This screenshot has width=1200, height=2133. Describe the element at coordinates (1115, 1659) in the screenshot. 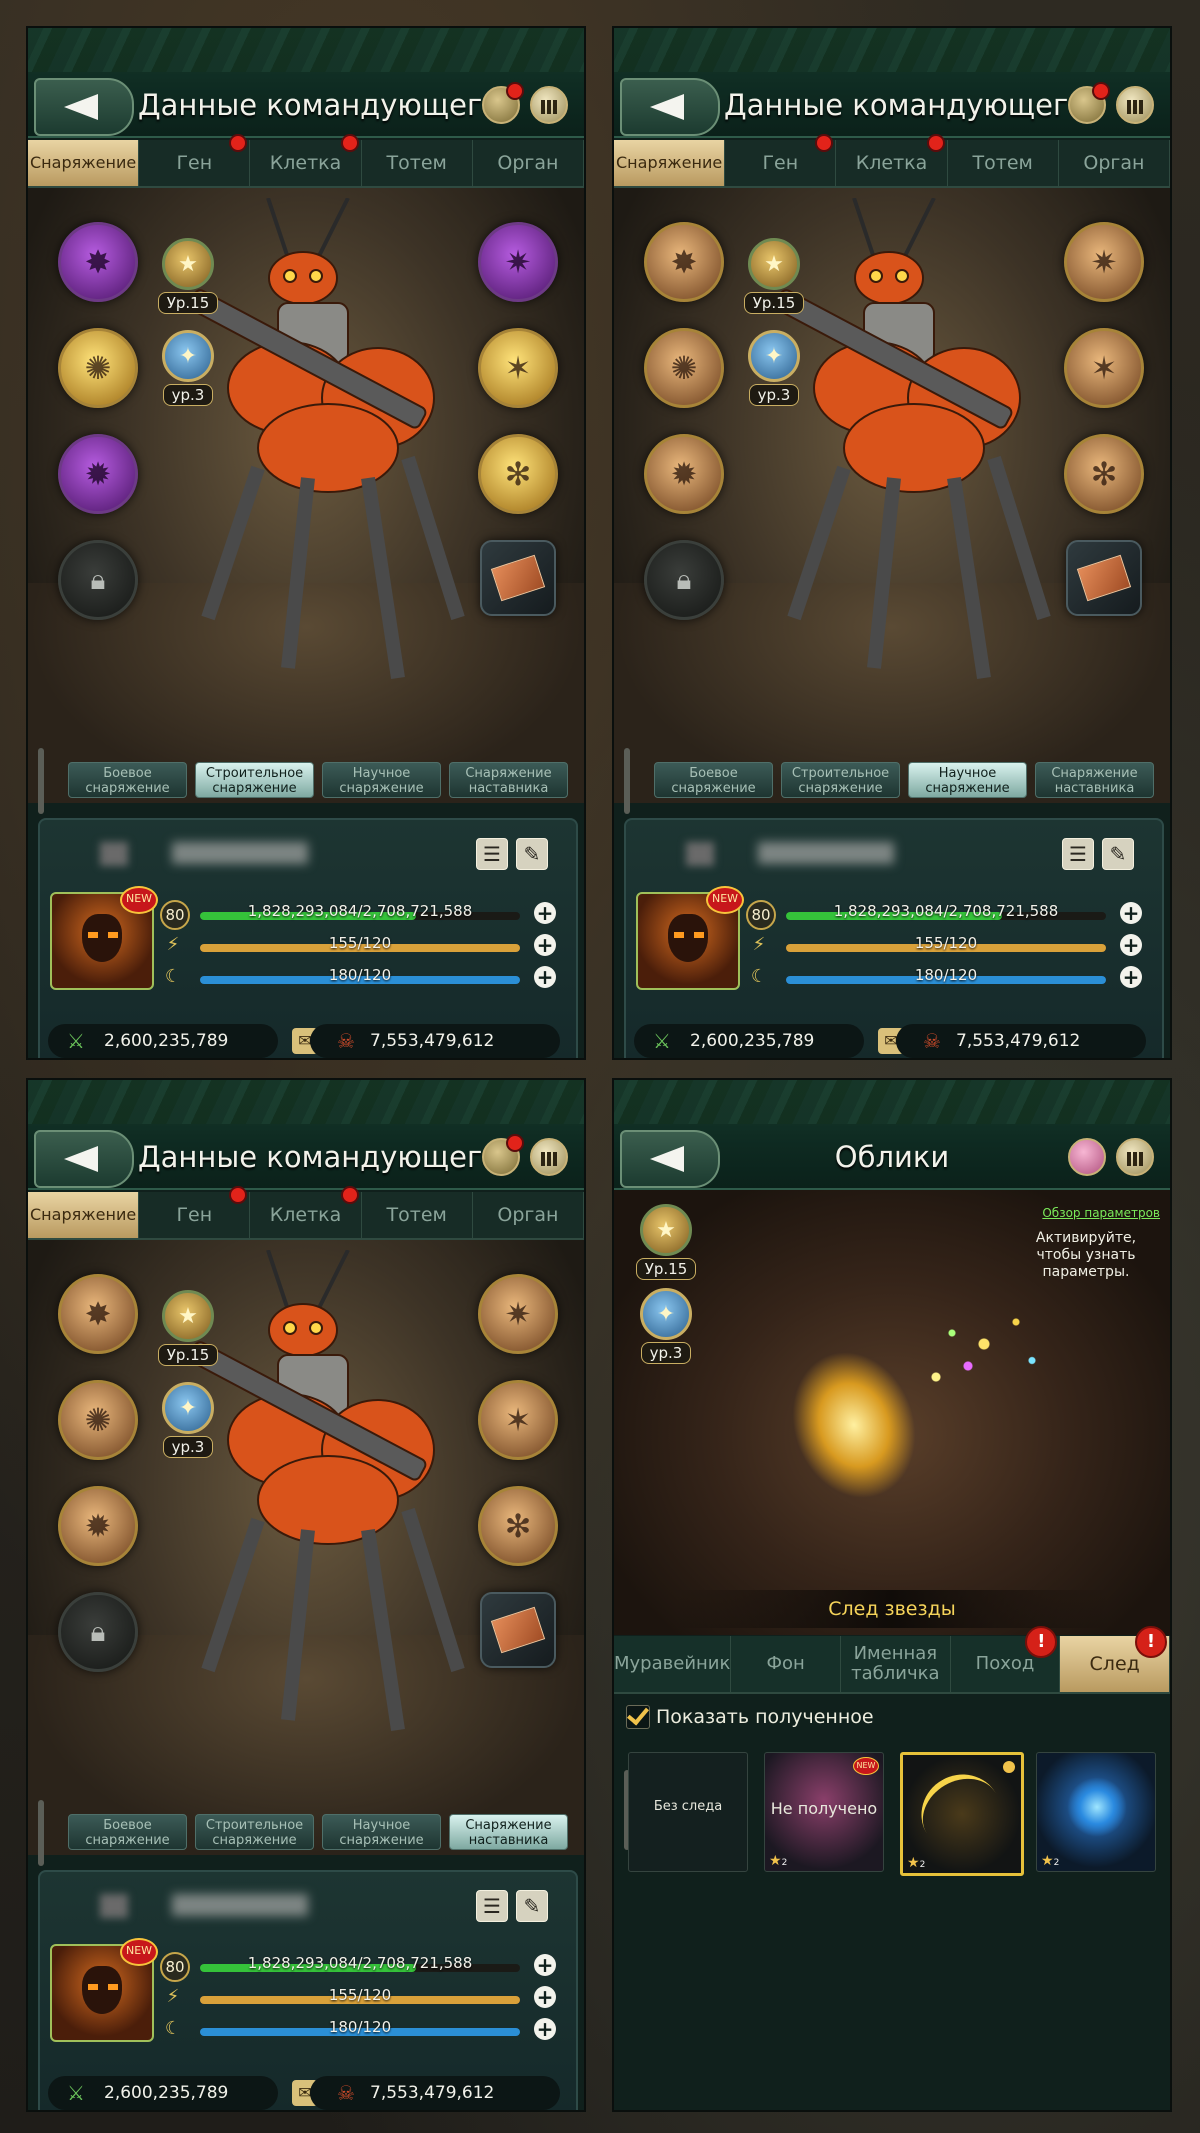

I see `tab-trail: След!` at that location.